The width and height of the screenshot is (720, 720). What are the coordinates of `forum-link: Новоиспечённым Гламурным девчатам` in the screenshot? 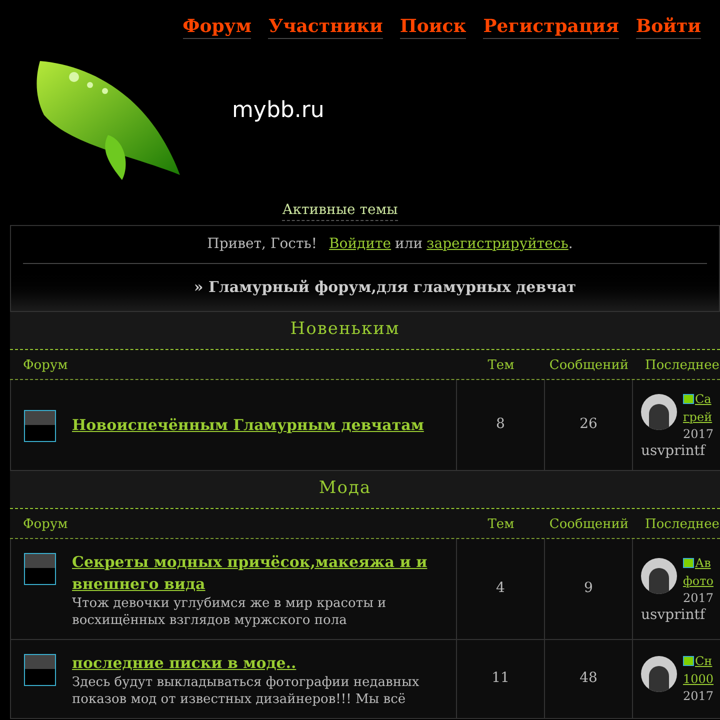 It's located at (248, 425).